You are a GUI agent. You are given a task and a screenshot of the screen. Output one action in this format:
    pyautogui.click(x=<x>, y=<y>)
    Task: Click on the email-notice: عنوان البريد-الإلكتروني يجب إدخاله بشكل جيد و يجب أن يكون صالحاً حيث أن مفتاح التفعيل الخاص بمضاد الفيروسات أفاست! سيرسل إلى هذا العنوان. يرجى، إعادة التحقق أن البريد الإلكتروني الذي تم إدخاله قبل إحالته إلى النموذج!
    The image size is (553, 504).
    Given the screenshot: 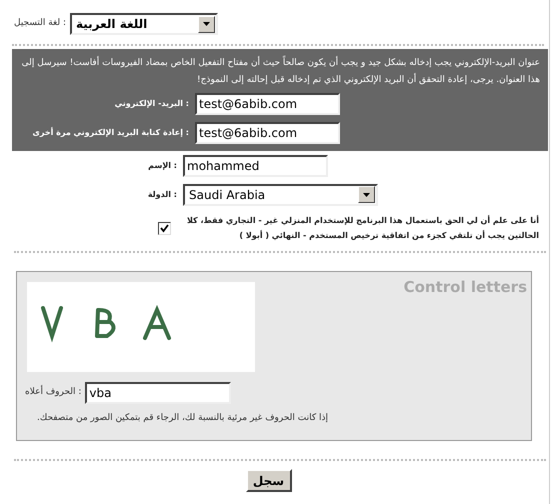 What is the action you would take?
    pyautogui.click(x=280, y=72)
    